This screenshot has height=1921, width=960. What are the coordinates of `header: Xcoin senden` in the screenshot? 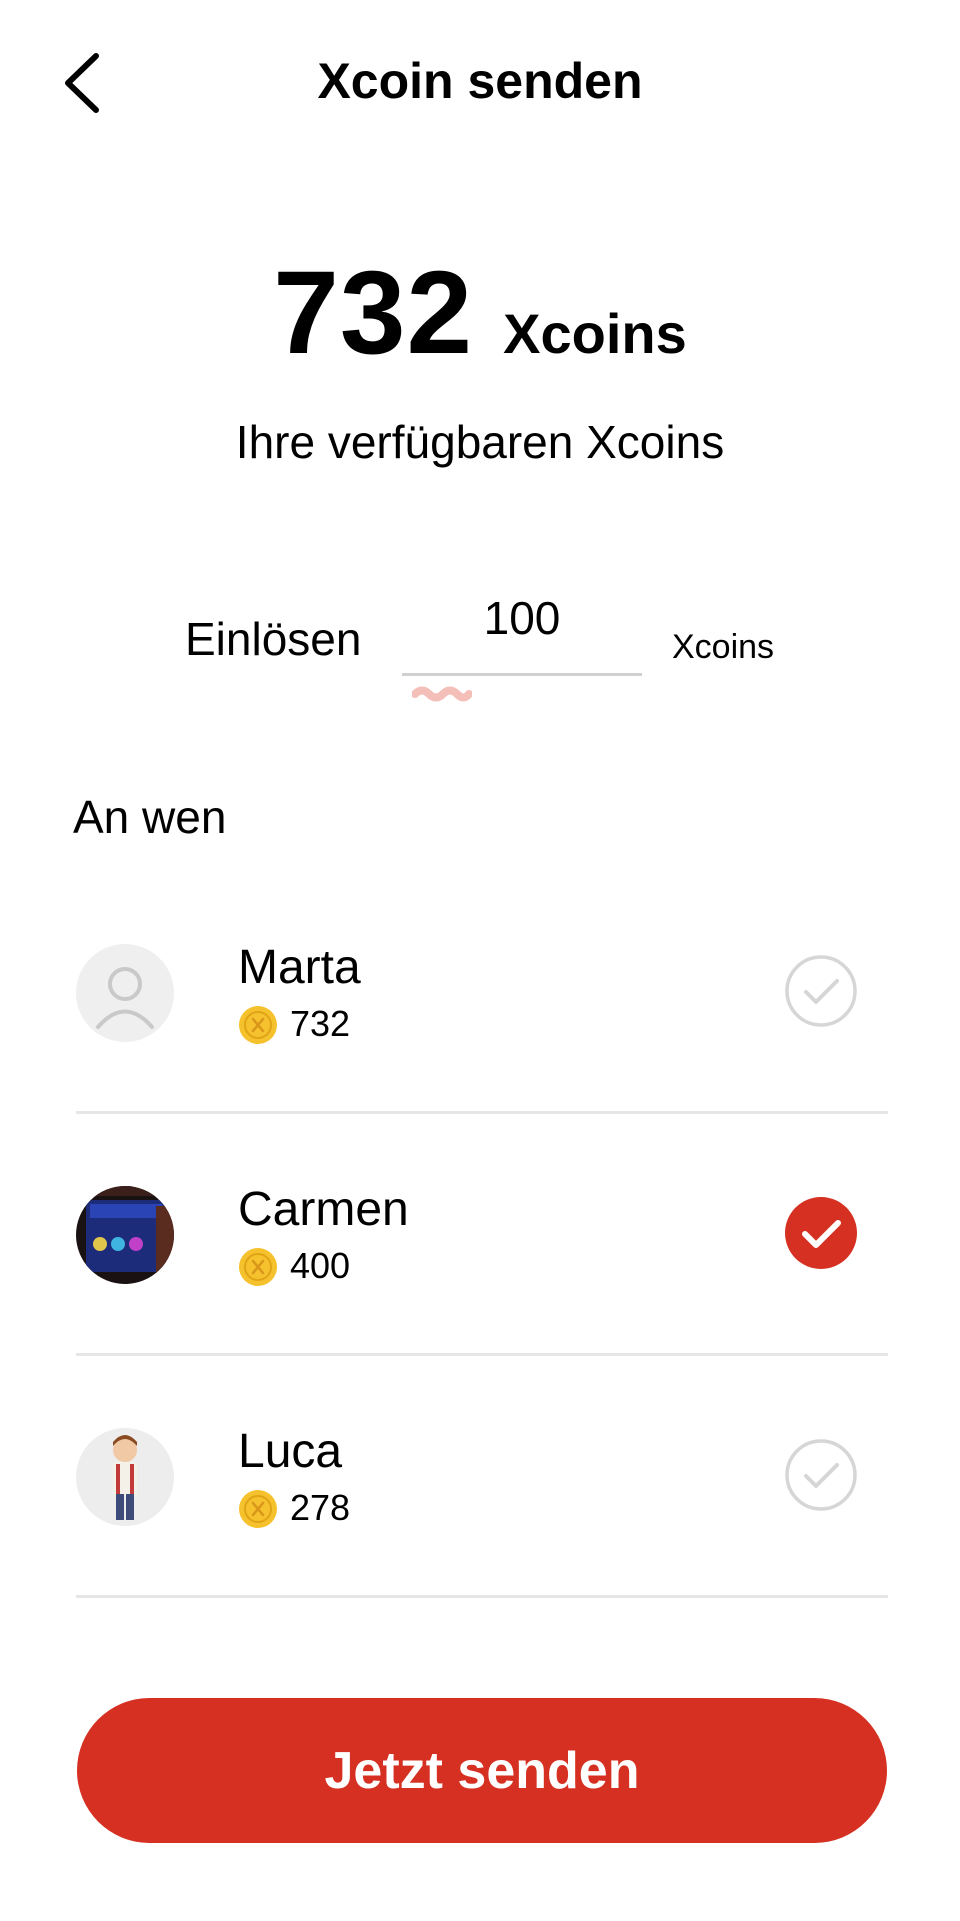 It's located at (480, 85).